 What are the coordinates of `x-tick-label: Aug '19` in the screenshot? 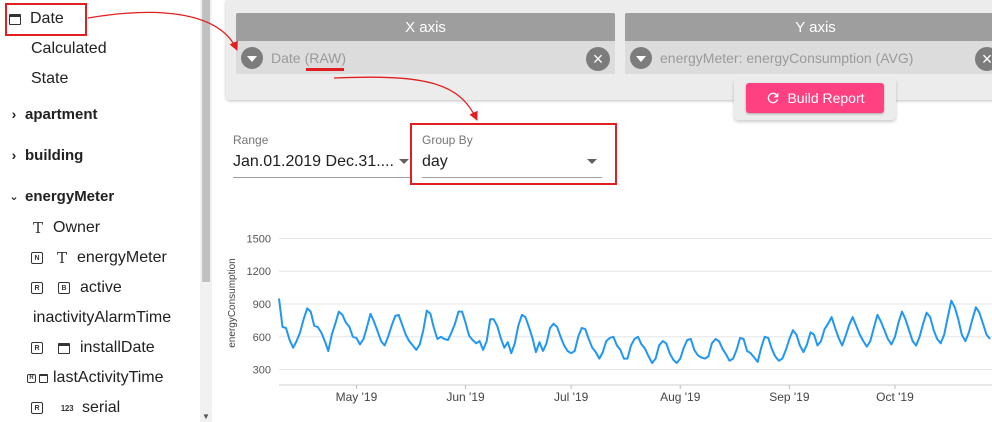 It's located at (680, 397).